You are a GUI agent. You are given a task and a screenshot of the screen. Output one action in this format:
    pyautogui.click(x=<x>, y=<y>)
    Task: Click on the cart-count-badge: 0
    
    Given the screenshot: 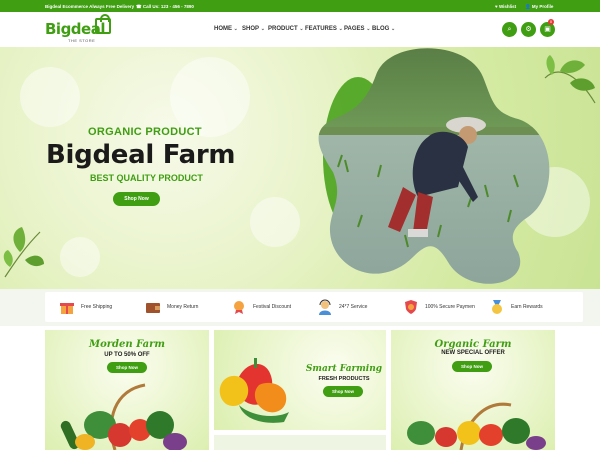 What is the action you would take?
    pyautogui.click(x=551, y=22)
    